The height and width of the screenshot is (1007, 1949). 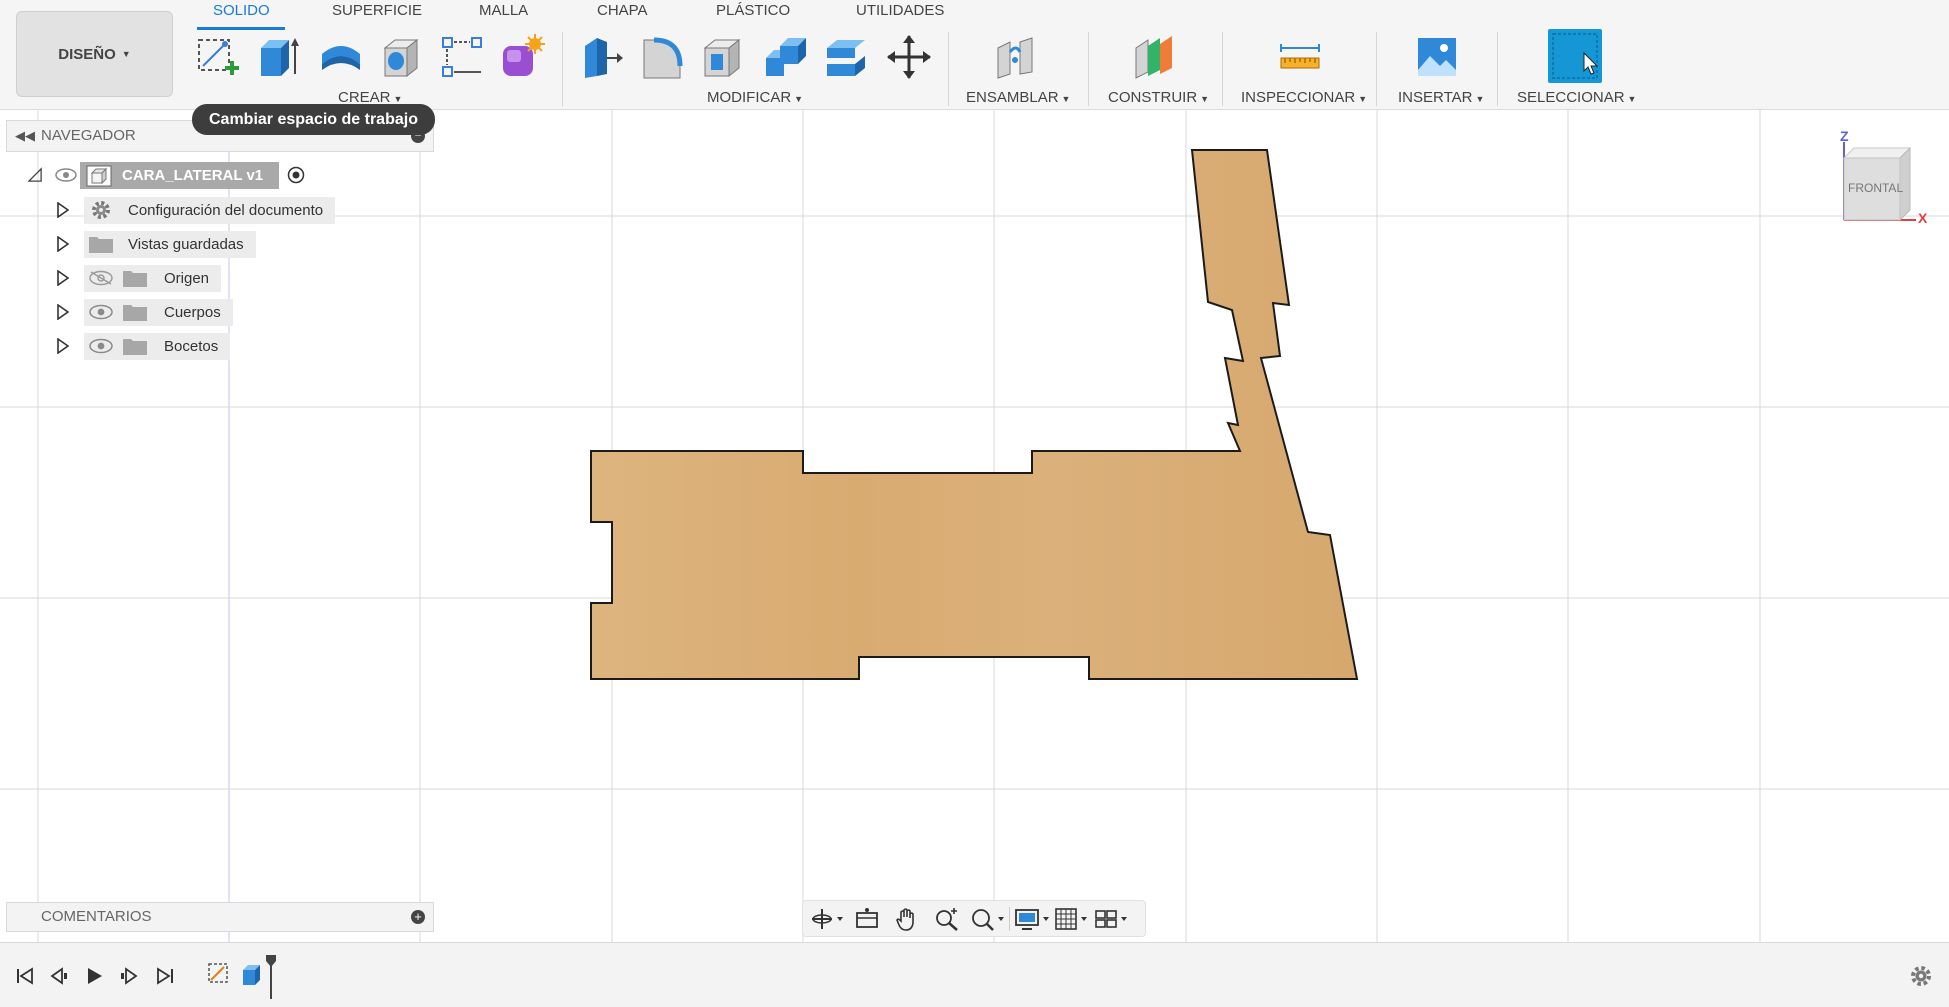 I want to click on skip-start-icon, so click(x=25, y=976).